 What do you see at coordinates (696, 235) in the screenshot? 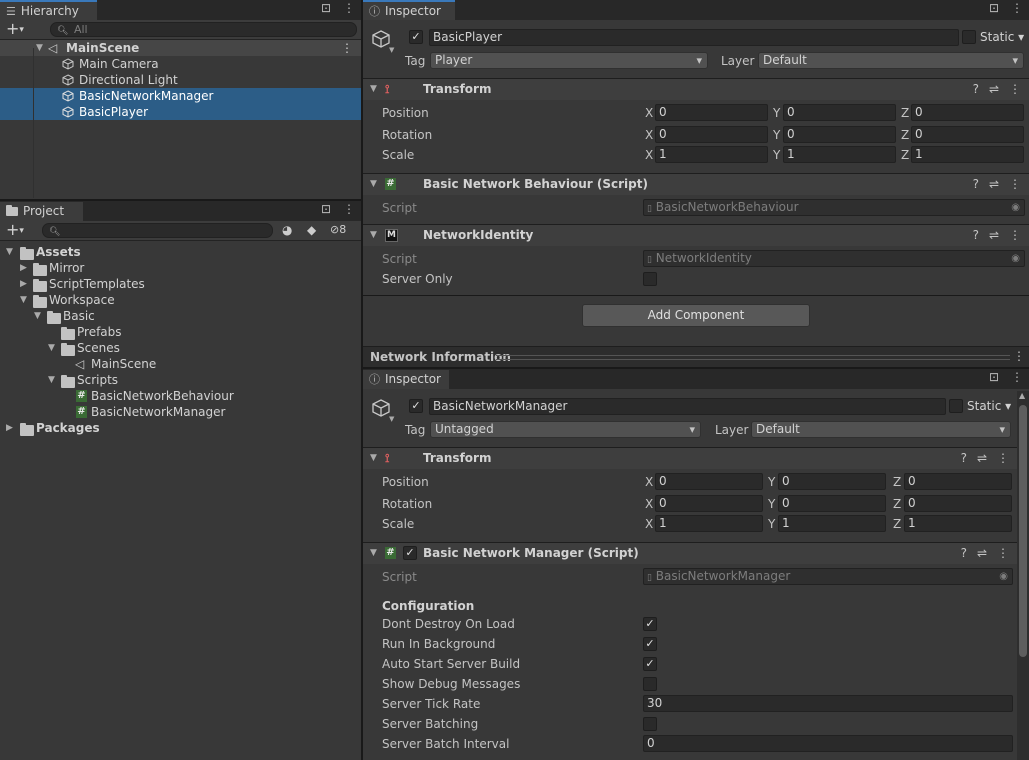
I see `identity-component-header: ▼ M NetworkIdentity ? ⇌ ⋮` at bounding box center [696, 235].